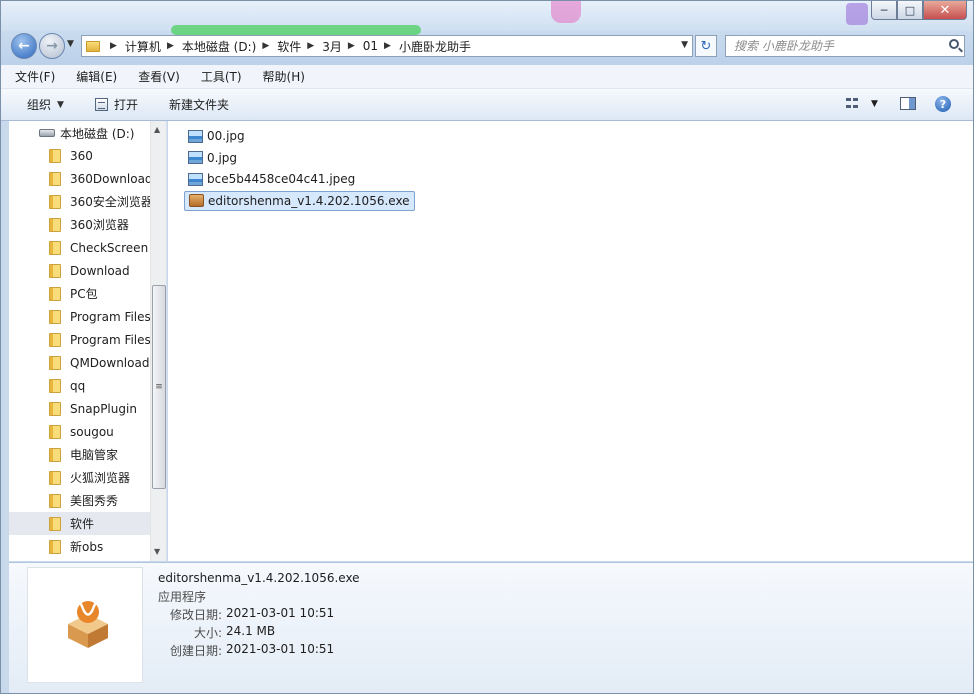 This screenshot has height=694, width=974. Describe the element at coordinates (487, 105) in the screenshot. I see `command-bar: 组织 ▼ 打开 新建文件夹 ▼ ?` at that location.